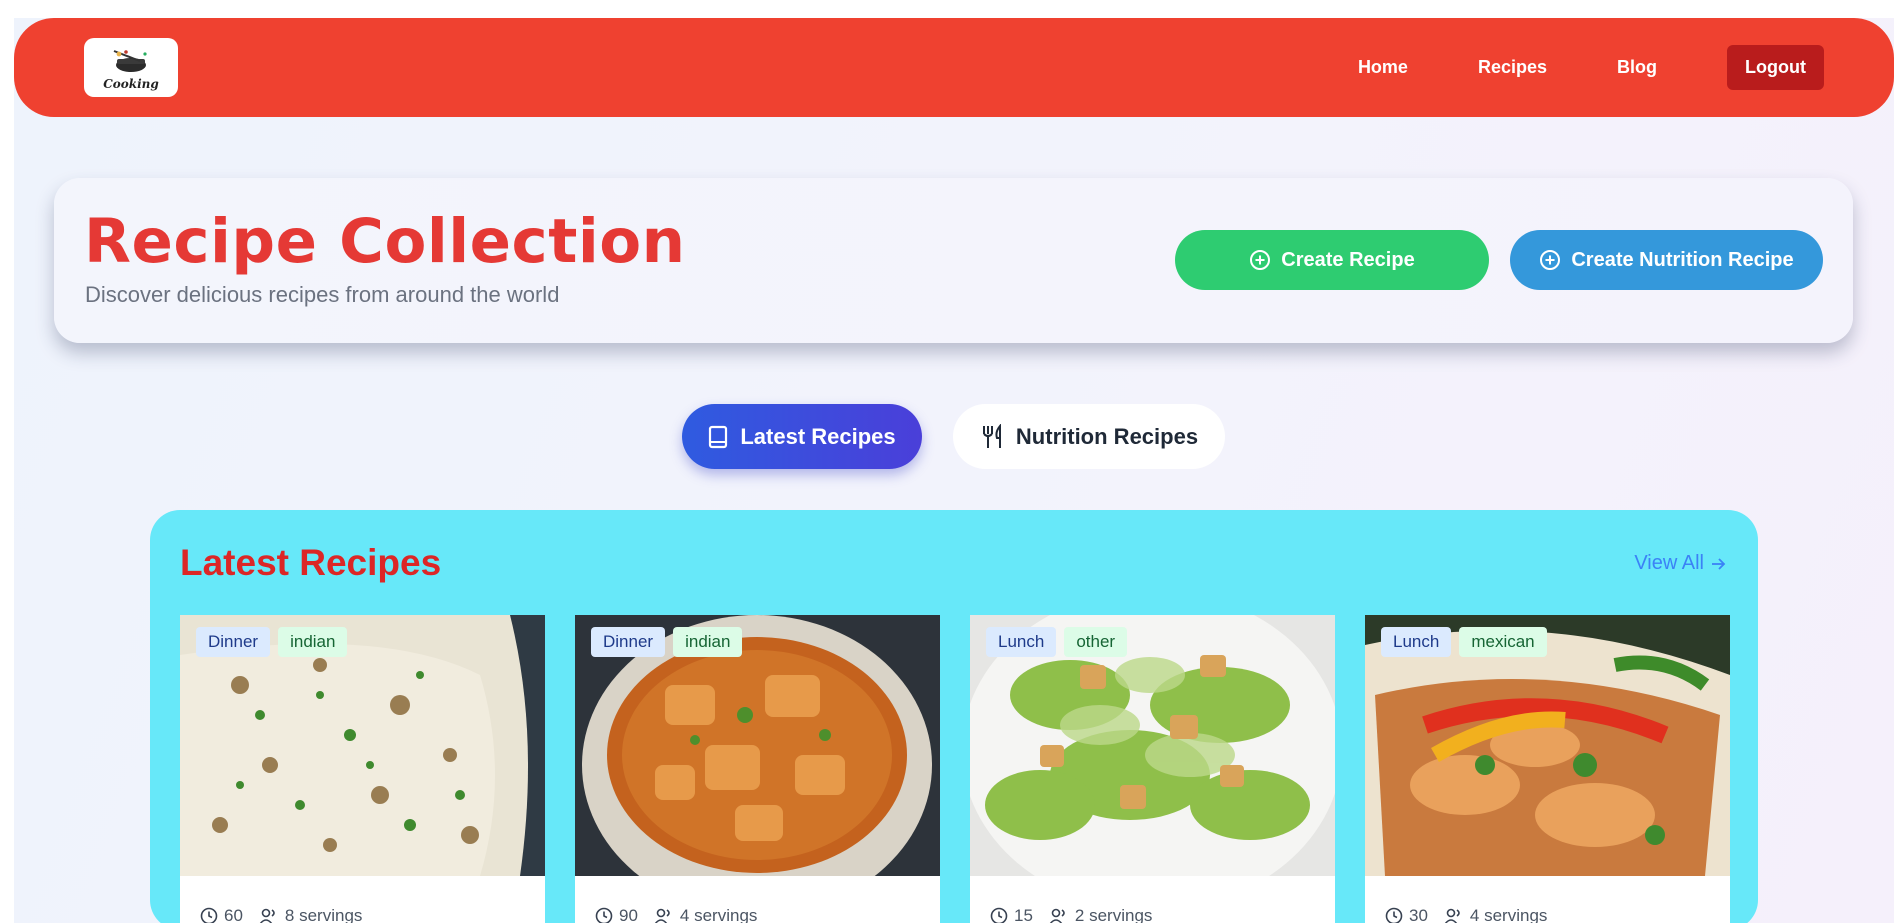 The width and height of the screenshot is (1904, 923). I want to click on view-all-link: View All, so click(1680, 563).